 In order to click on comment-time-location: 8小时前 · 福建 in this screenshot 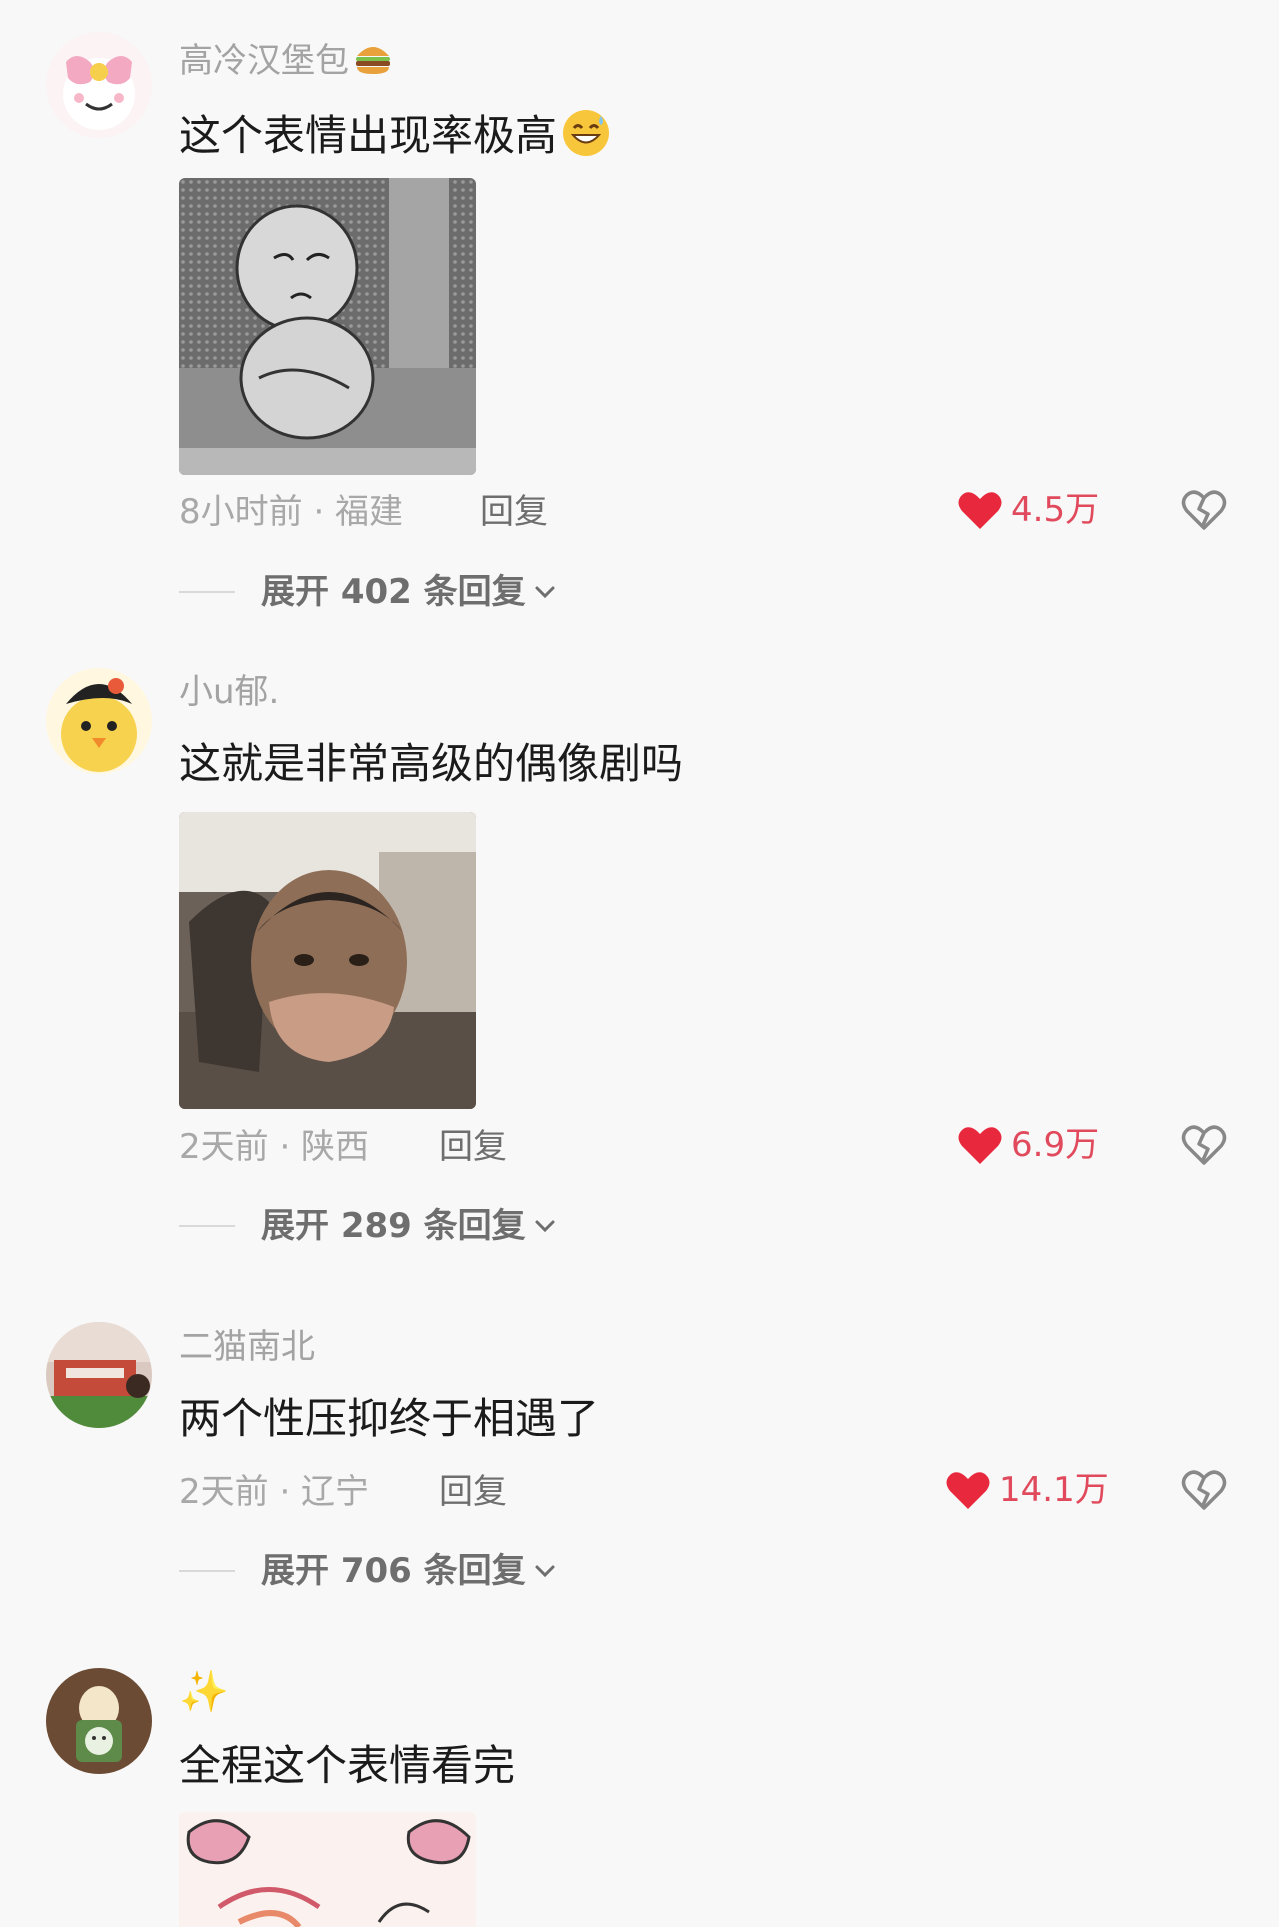, I will do `click(291, 512)`.